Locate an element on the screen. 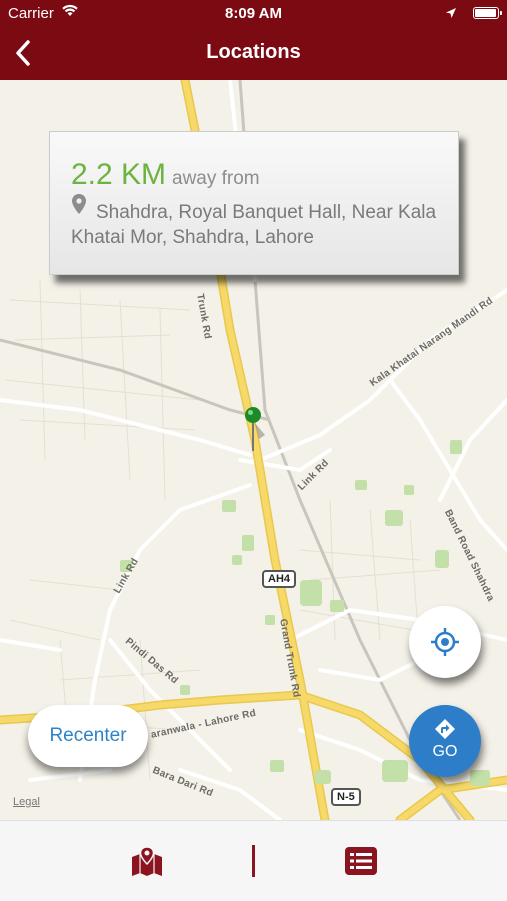  tab-list is located at coordinates (361, 863).